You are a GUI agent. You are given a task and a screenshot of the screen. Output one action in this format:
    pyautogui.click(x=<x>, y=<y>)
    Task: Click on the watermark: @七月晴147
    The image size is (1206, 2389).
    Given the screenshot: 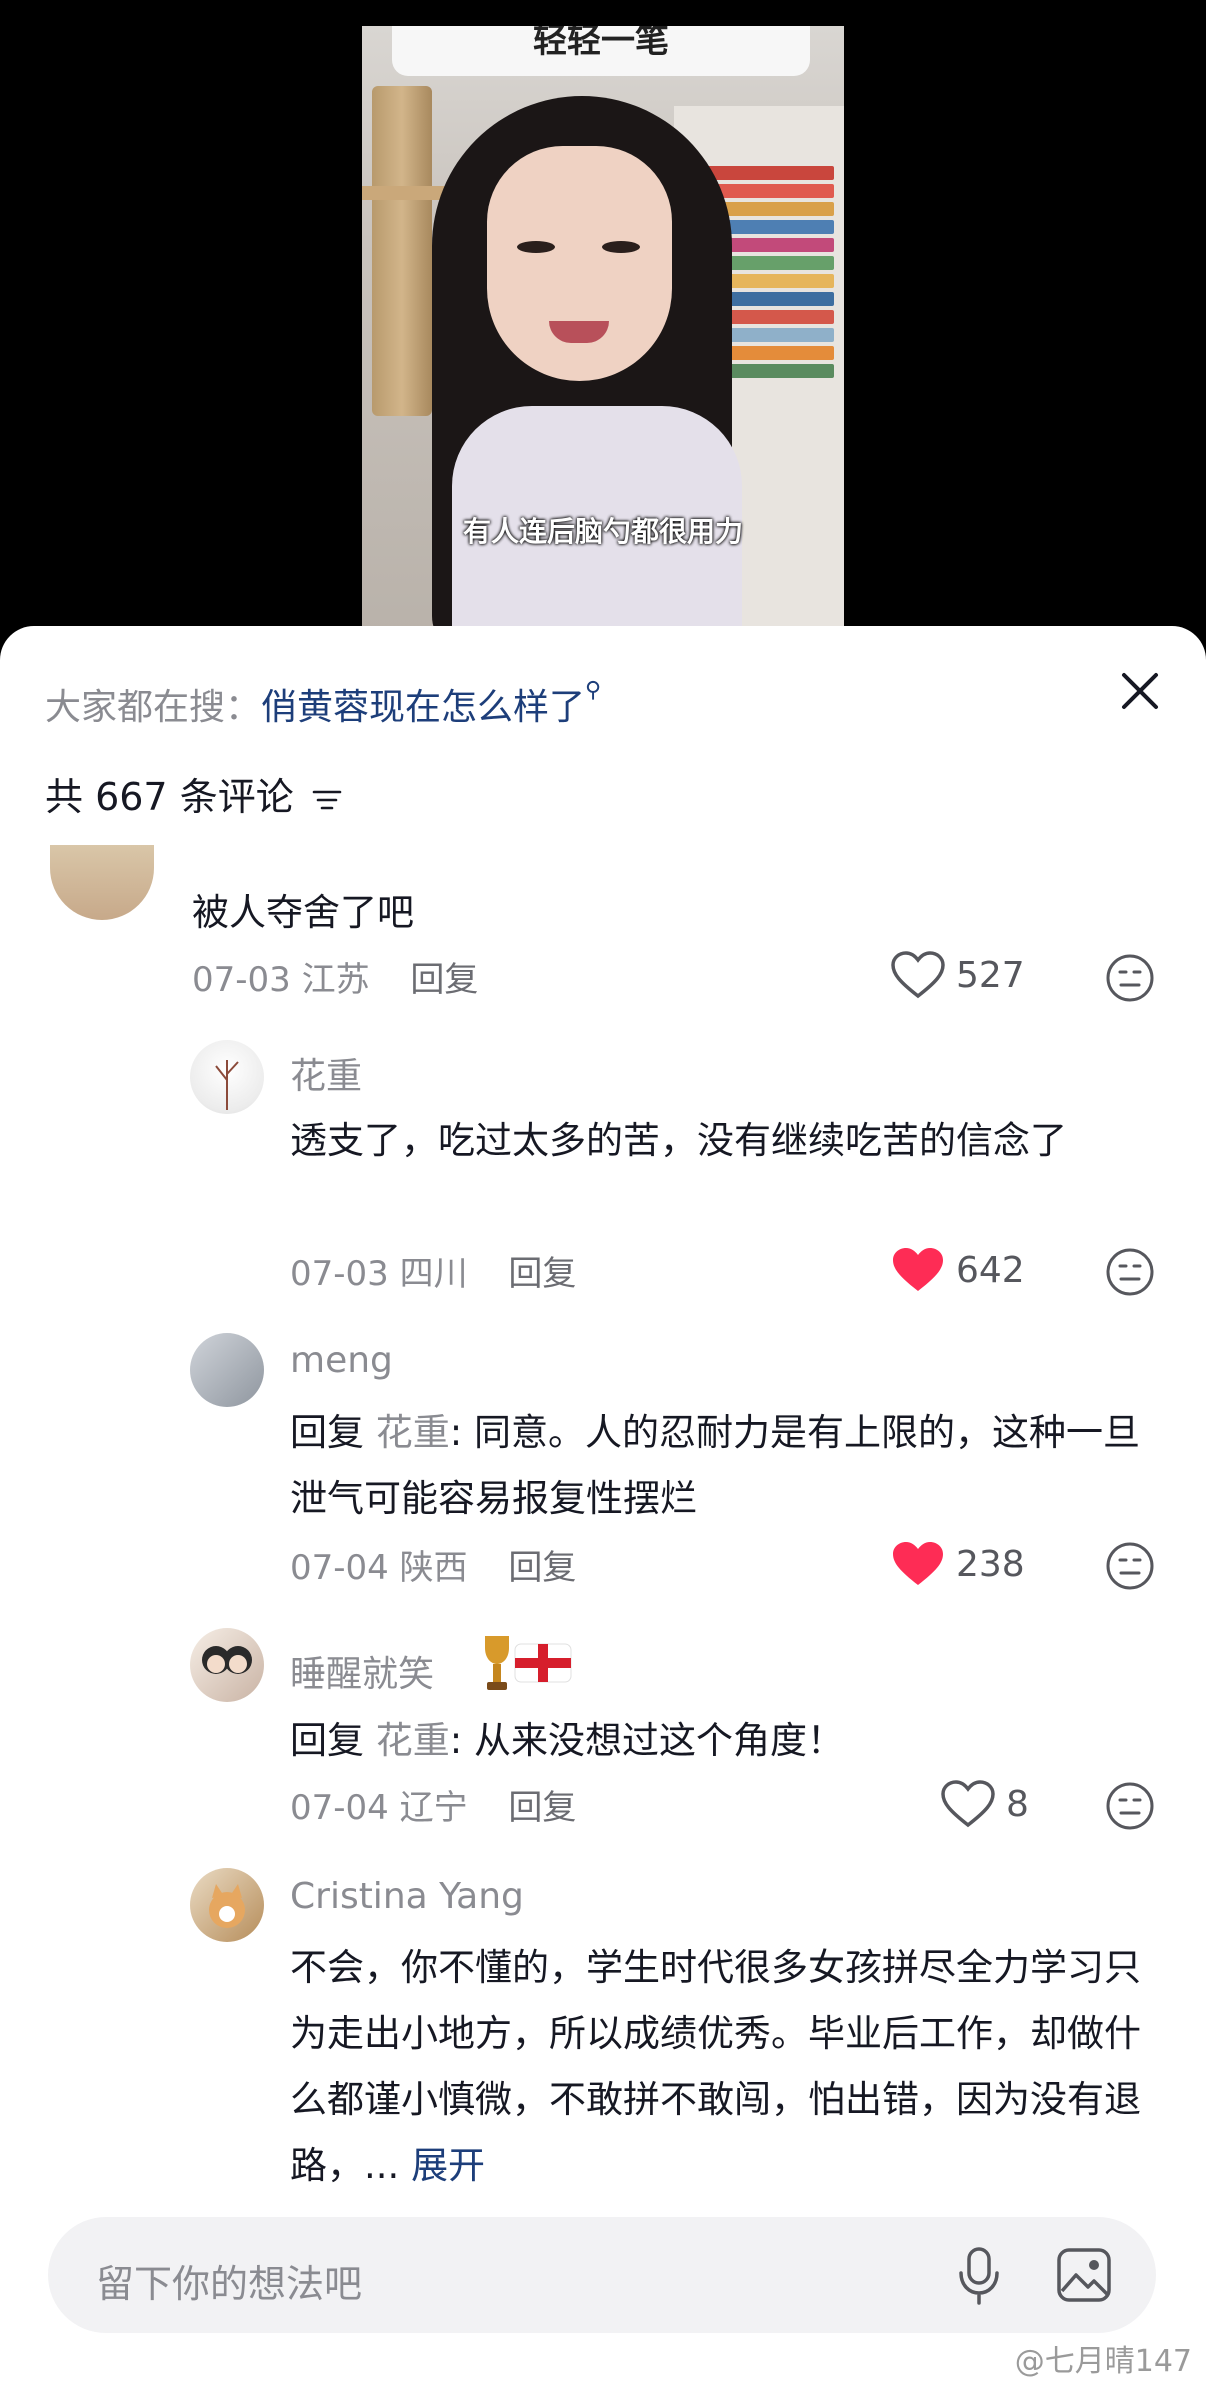 What is the action you would take?
    pyautogui.click(x=1103, y=2361)
    